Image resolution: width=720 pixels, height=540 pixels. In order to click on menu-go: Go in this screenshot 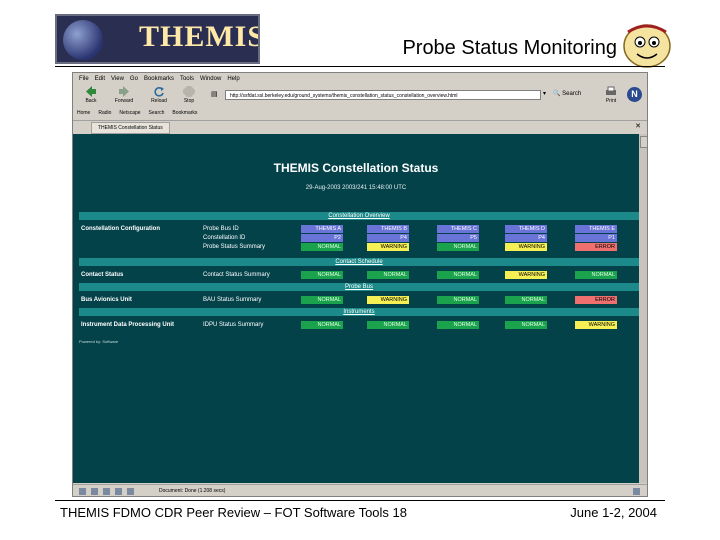, I will do `click(134, 79)`.